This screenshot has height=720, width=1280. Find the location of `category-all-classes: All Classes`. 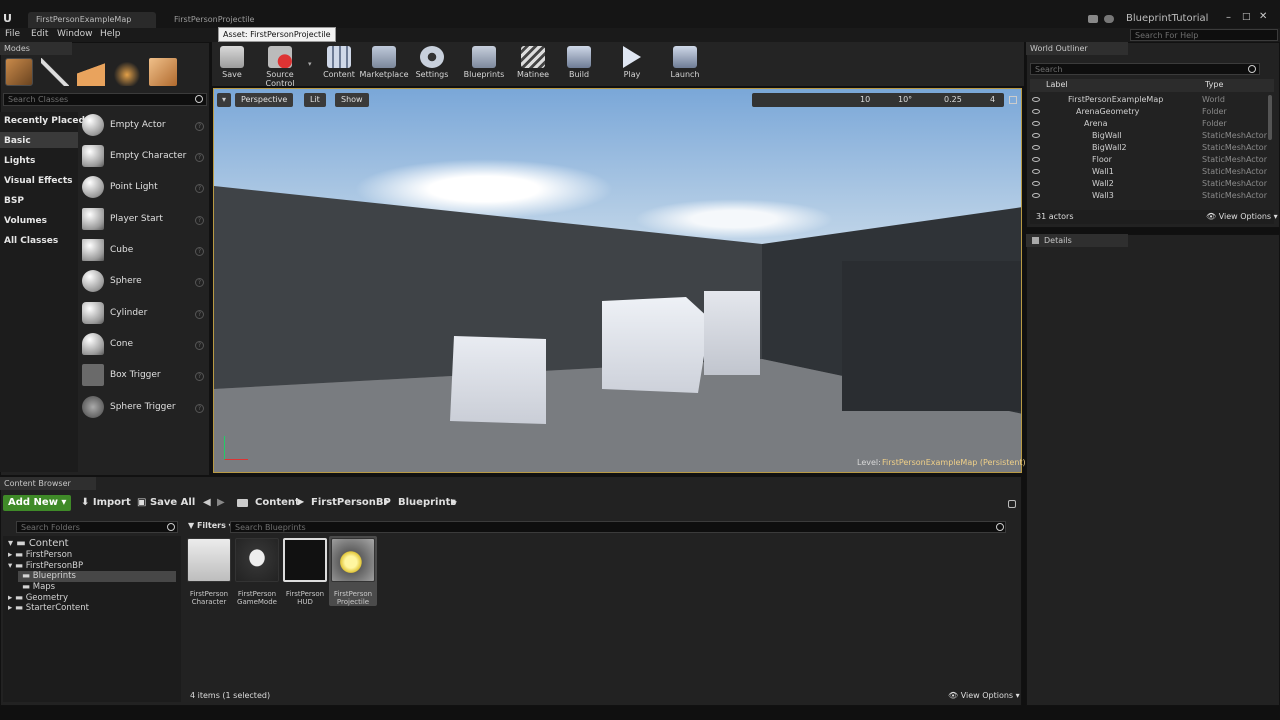

category-all-classes: All Classes is located at coordinates (31, 241).